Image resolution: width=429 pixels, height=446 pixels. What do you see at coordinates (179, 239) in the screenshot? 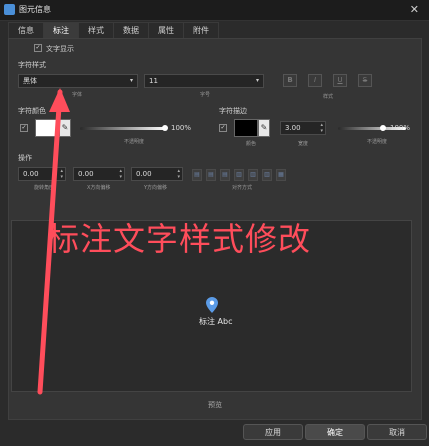
I see `annotation-overlay-text: 标注文字样式修改` at bounding box center [179, 239].